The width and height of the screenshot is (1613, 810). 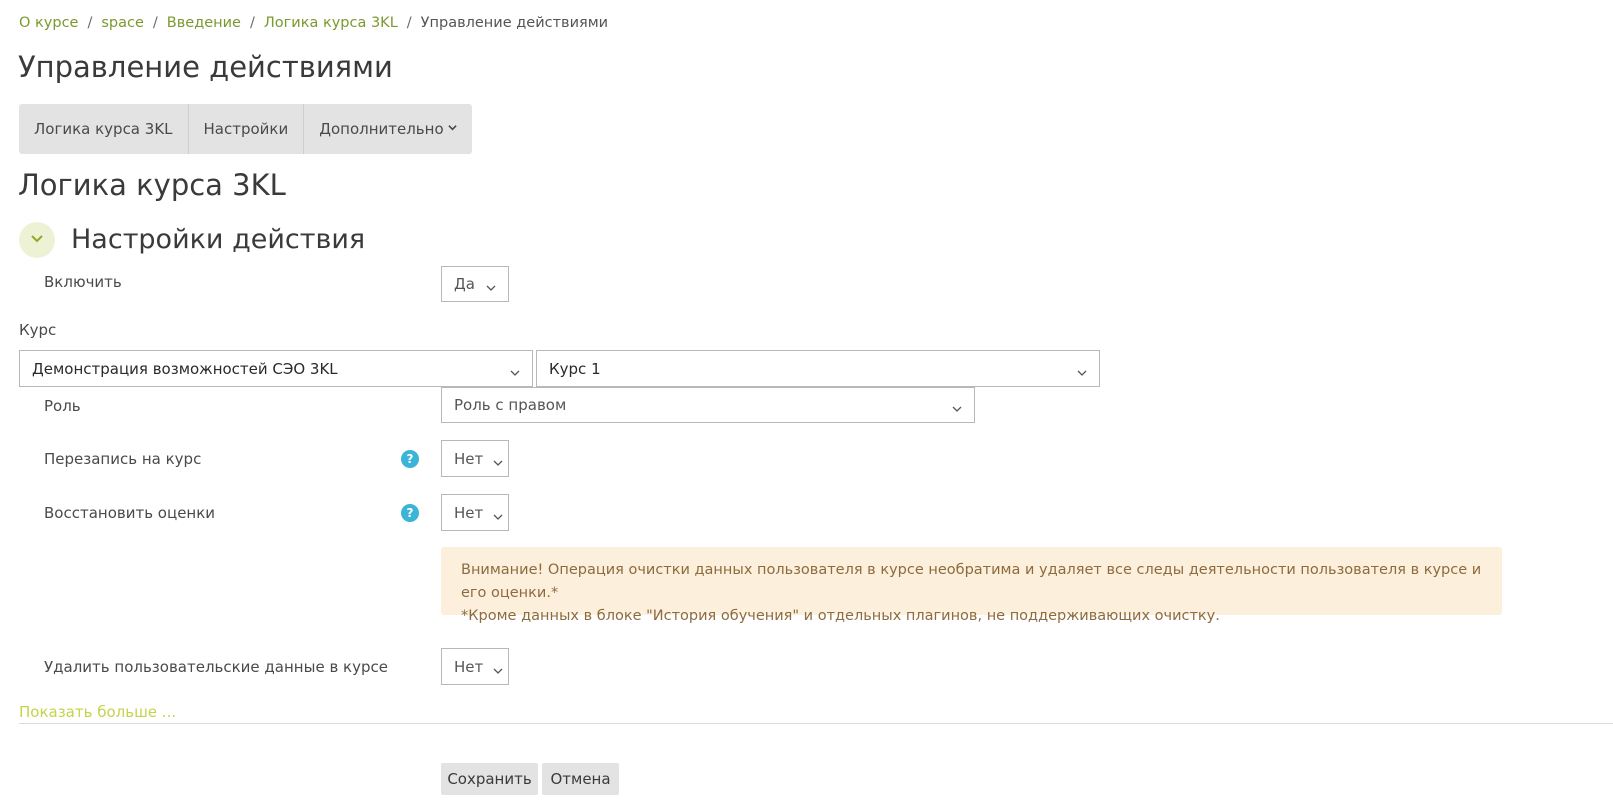 What do you see at coordinates (818, 368) in the screenshot?
I see `course-select: Курс 1` at bounding box center [818, 368].